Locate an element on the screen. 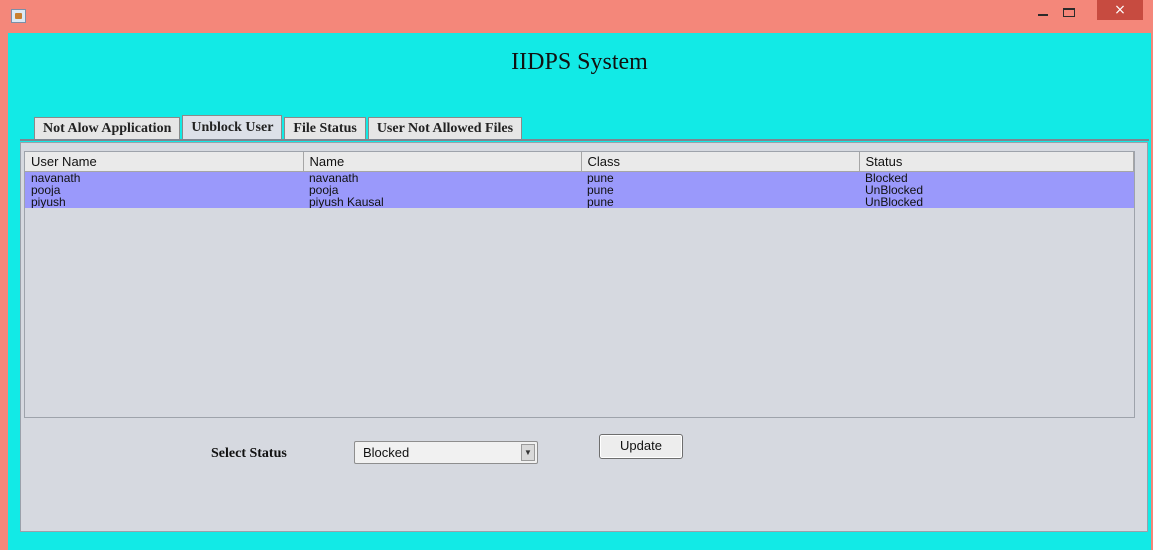  tab-unblock-user: Unblock User is located at coordinates (232, 127).